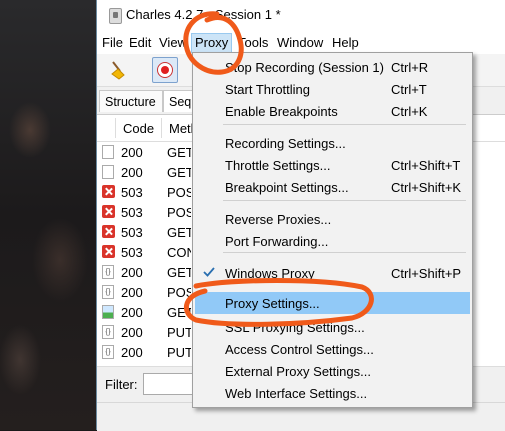 The image size is (505, 431). I want to click on filter-label: Filter:, so click(121, 384).